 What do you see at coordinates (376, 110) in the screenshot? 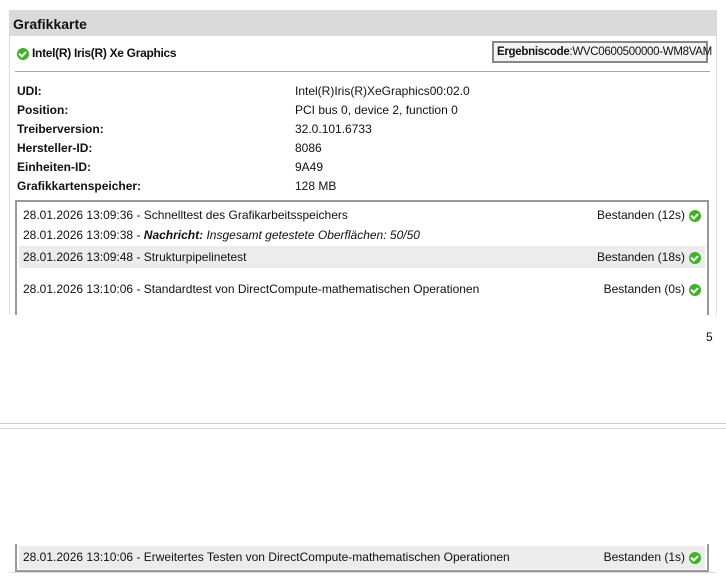
I see `info-value: PCI bus 0, device 2, function 0` at bounding box center [376, 110].